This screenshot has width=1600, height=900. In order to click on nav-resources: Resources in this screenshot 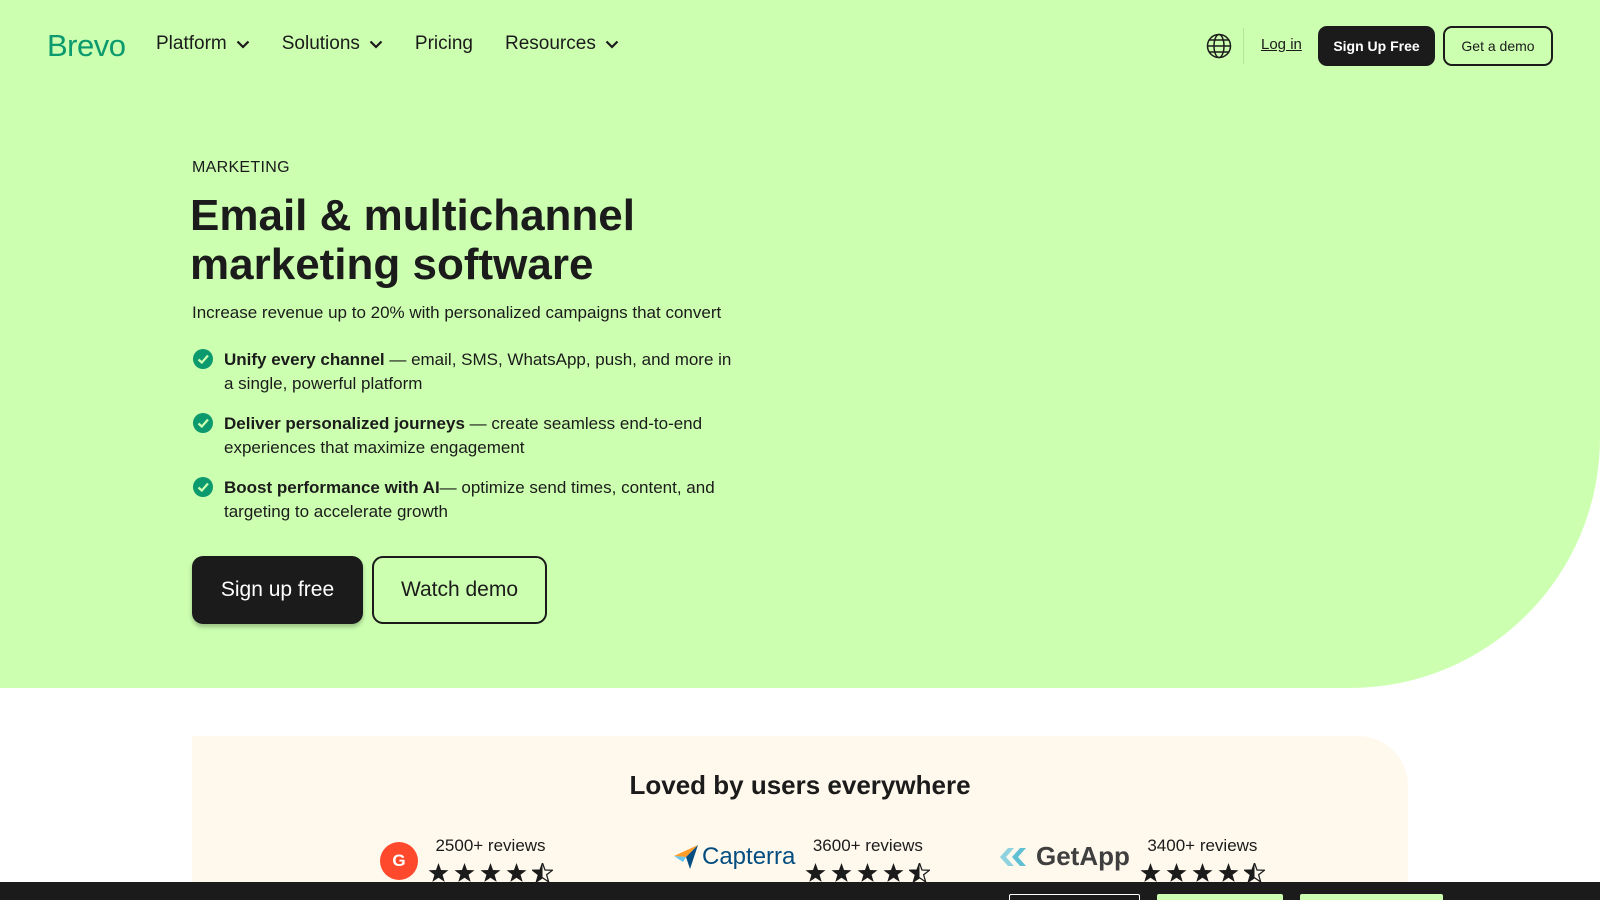, I will do `click(562, 44)`.